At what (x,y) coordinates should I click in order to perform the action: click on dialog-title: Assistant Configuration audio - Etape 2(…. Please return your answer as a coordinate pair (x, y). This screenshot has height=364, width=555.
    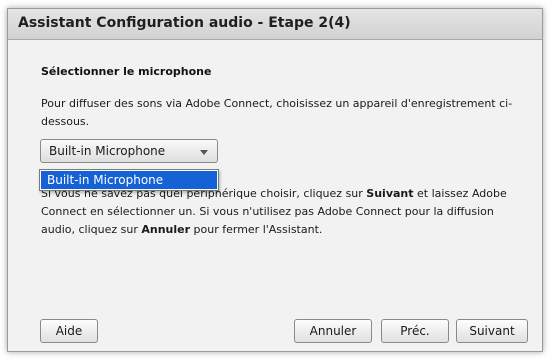
    Looking at the image, I should click on (184, 23).